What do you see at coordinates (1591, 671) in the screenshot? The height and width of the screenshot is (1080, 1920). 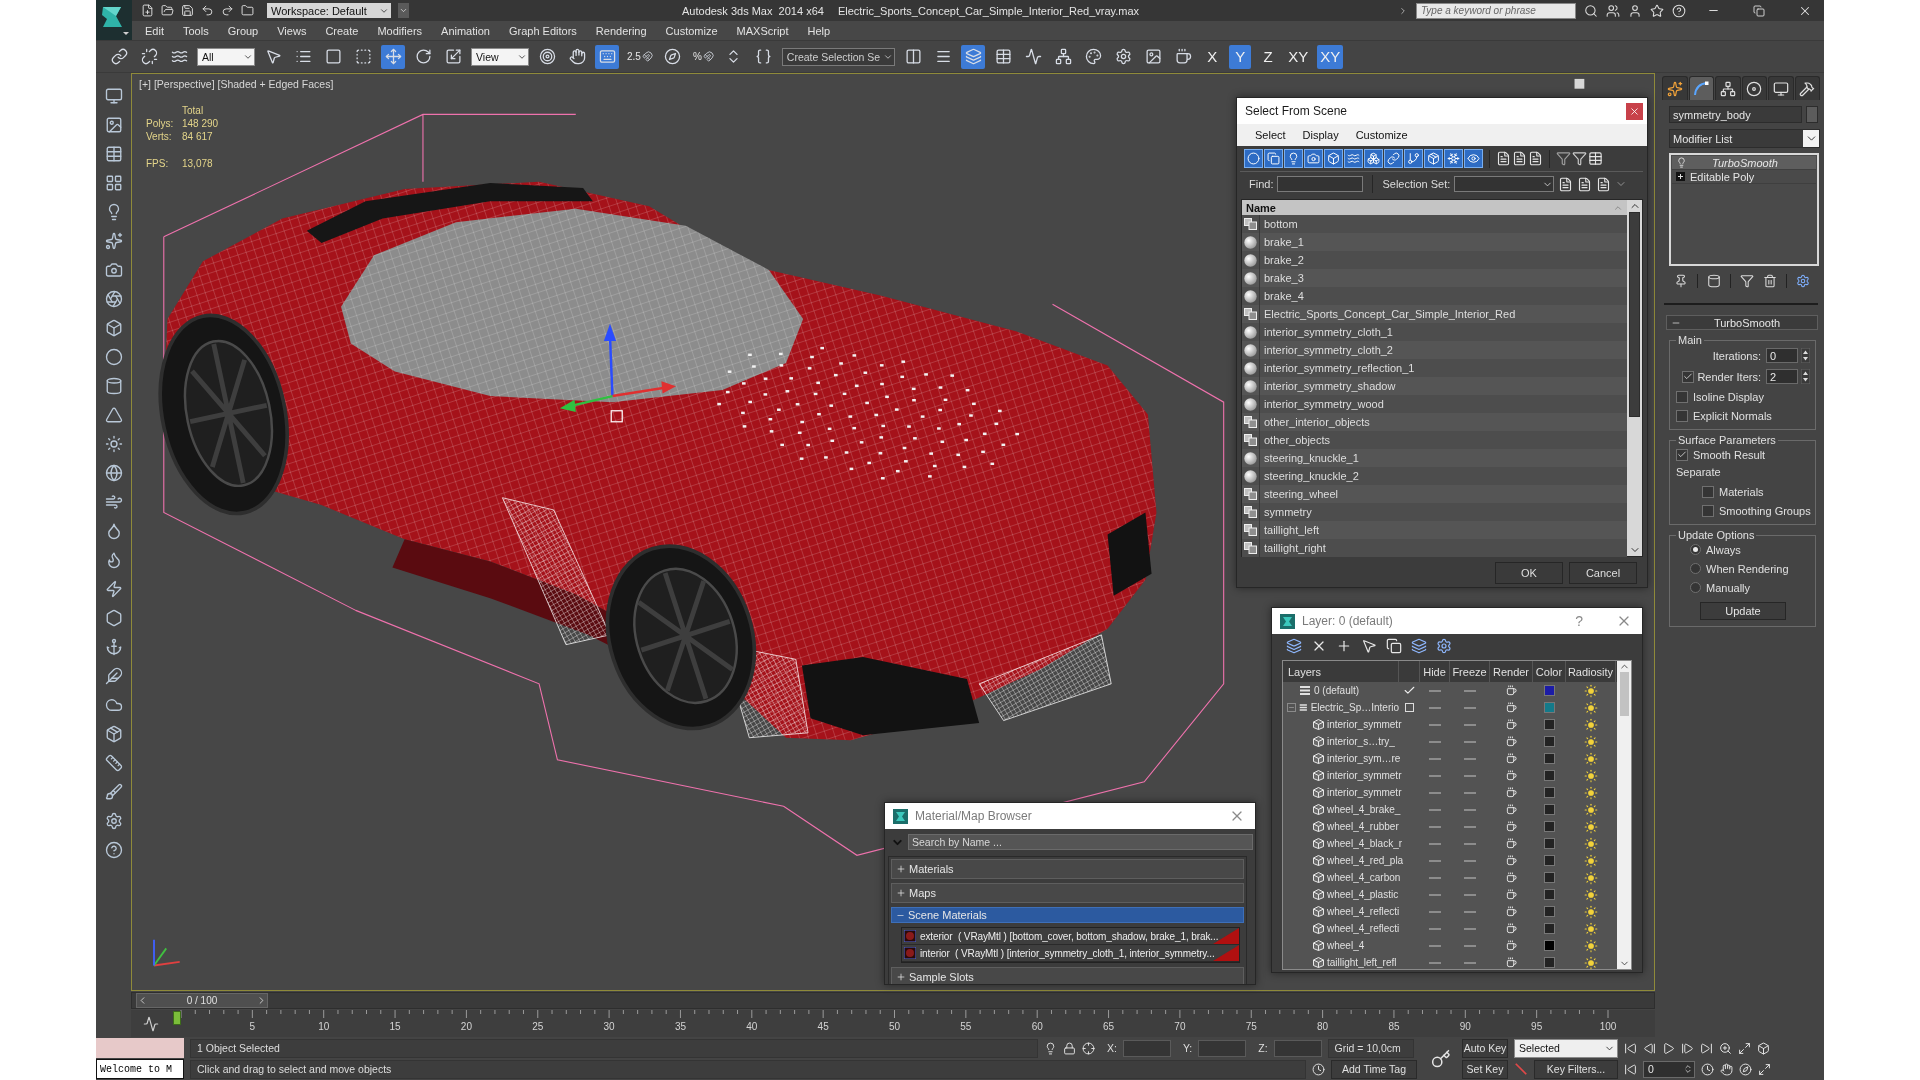 I see `column-header: Radiosity` at bounding box center [1591, 671].